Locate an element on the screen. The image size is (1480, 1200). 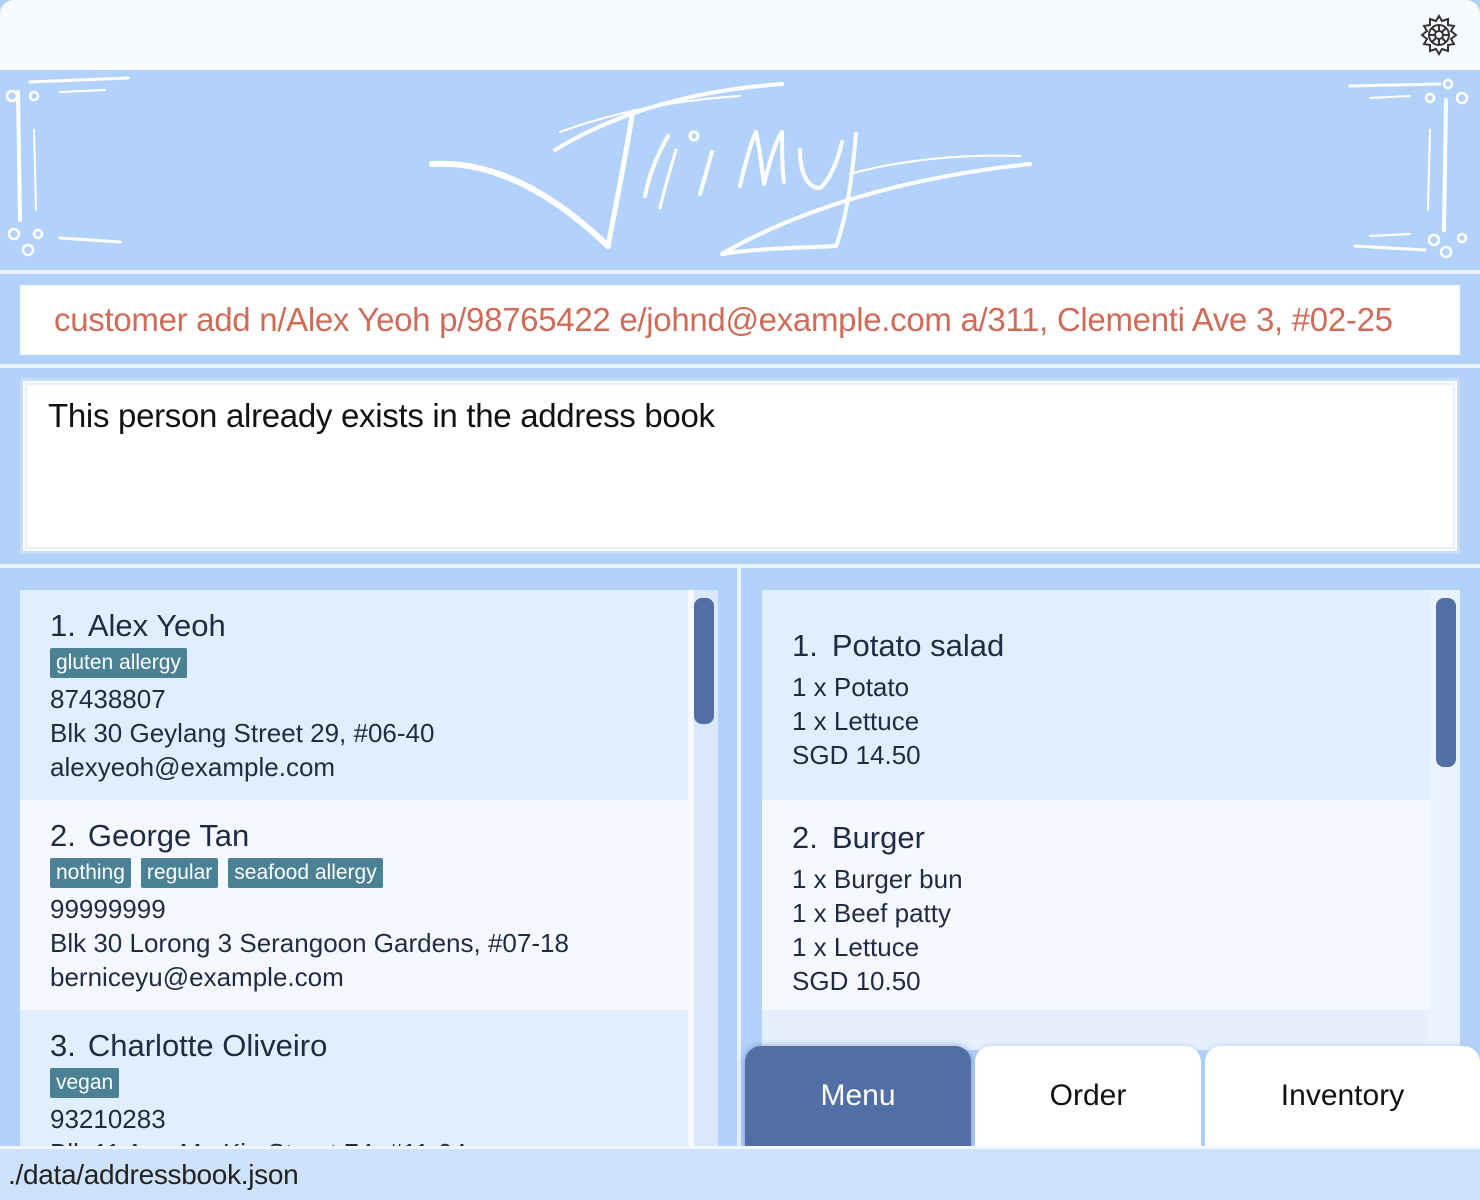
customer-phone: 93210283 is located at coordinates (108, 1119).